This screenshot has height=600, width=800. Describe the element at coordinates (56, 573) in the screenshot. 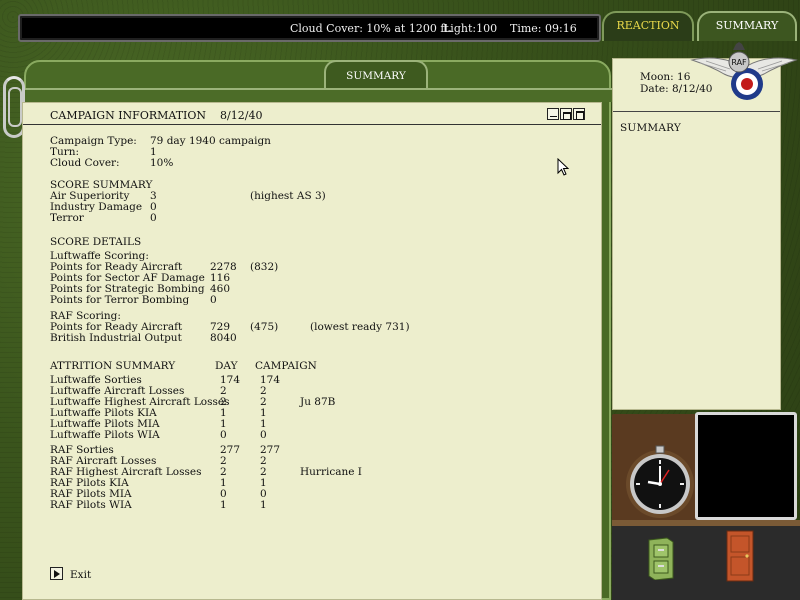

I see `exit-arrow-icon` at that location.